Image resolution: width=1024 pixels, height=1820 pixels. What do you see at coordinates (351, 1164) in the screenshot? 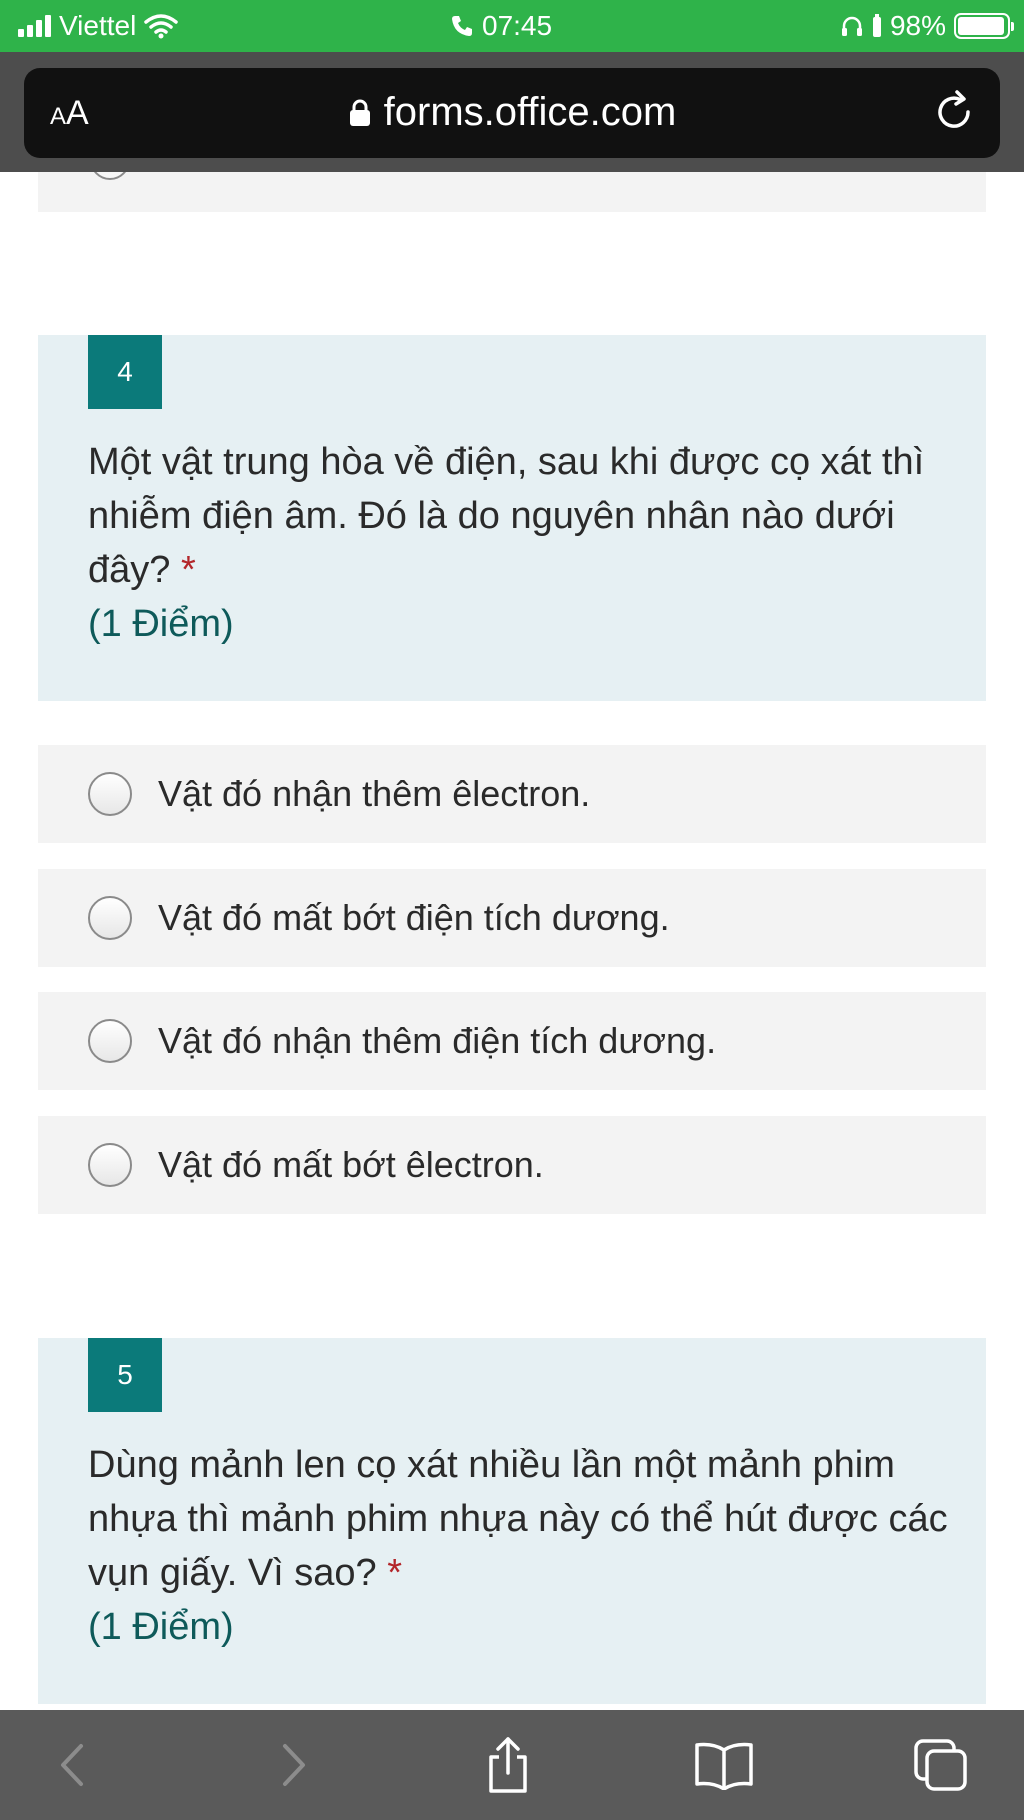
I see `option-label: Vật đó mất bớt êlectron.` at bounding box center [351, 1164].